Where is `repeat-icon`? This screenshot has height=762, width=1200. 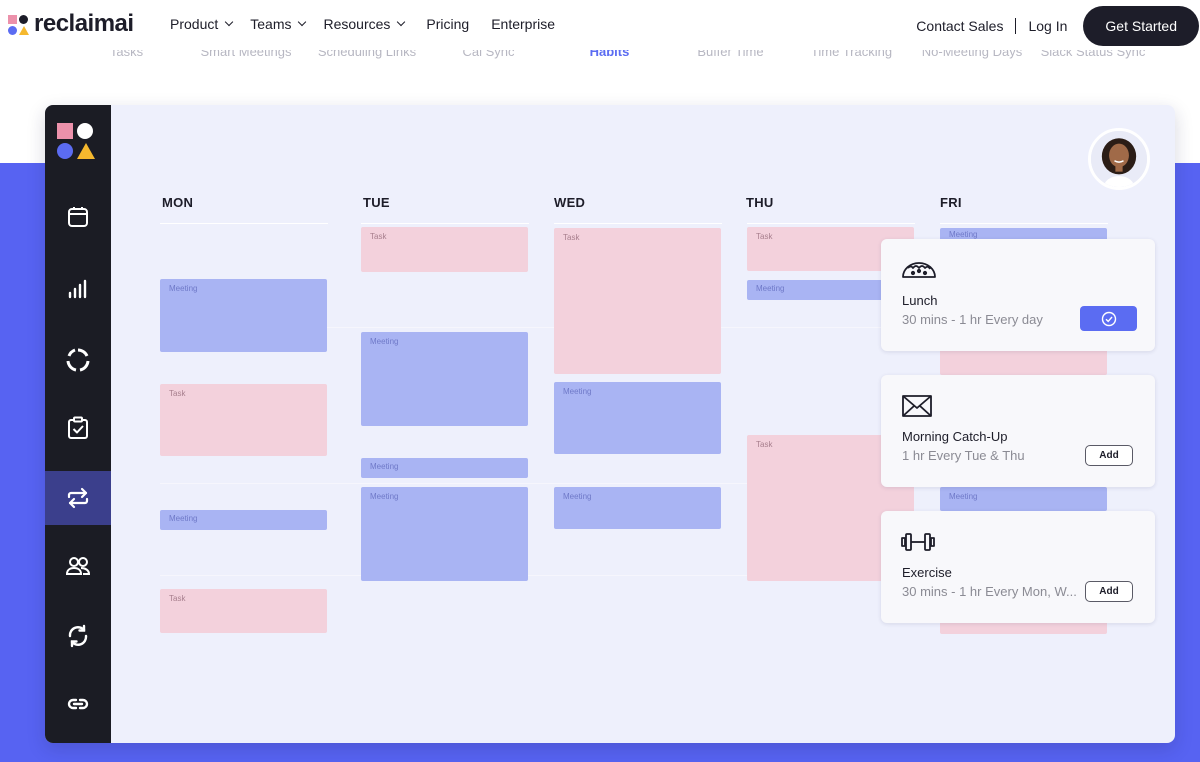
repeat-icon is located at coordinates (78, 498).